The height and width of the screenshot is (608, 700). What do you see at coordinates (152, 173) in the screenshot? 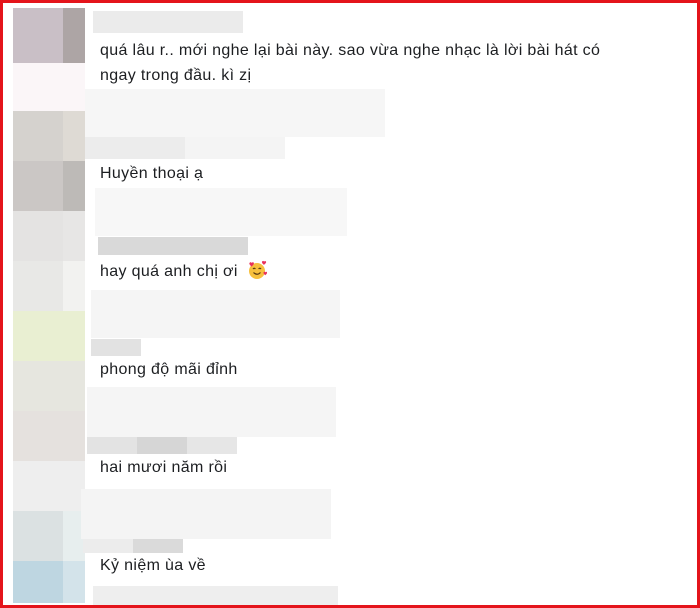
I see `comment-text: Huyền thoại ạ` at bounding box center [152, 173].